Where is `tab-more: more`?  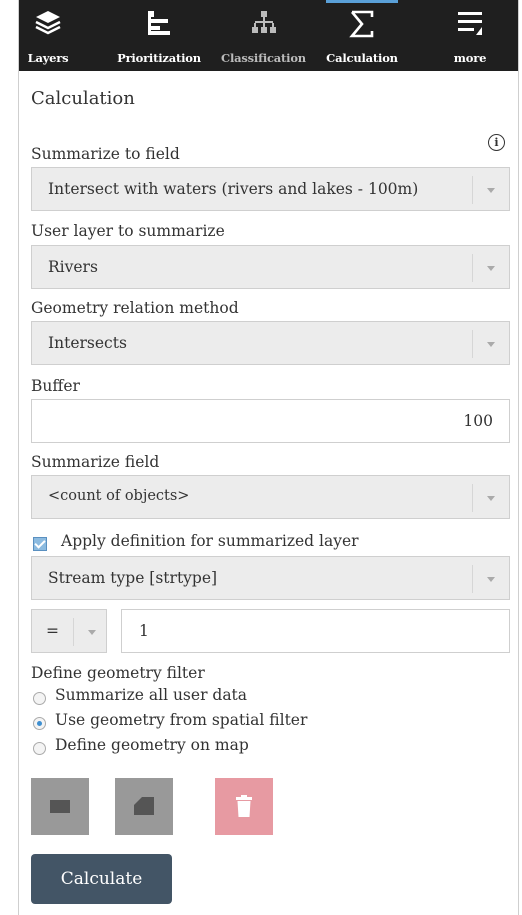 tab-more: more is located at coordinates (470, 35).